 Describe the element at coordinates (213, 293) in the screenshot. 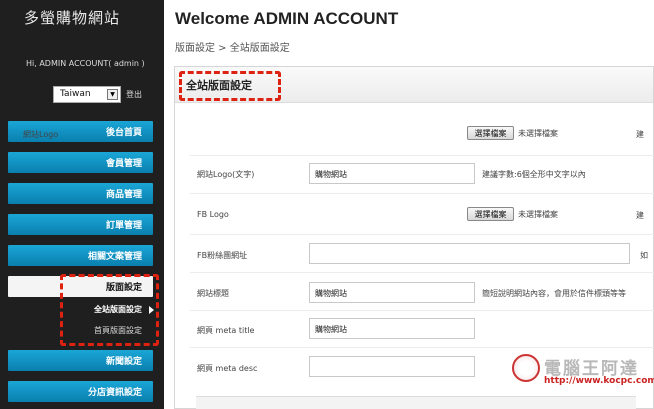

I see `site-title-label: 網站標題` at that location.